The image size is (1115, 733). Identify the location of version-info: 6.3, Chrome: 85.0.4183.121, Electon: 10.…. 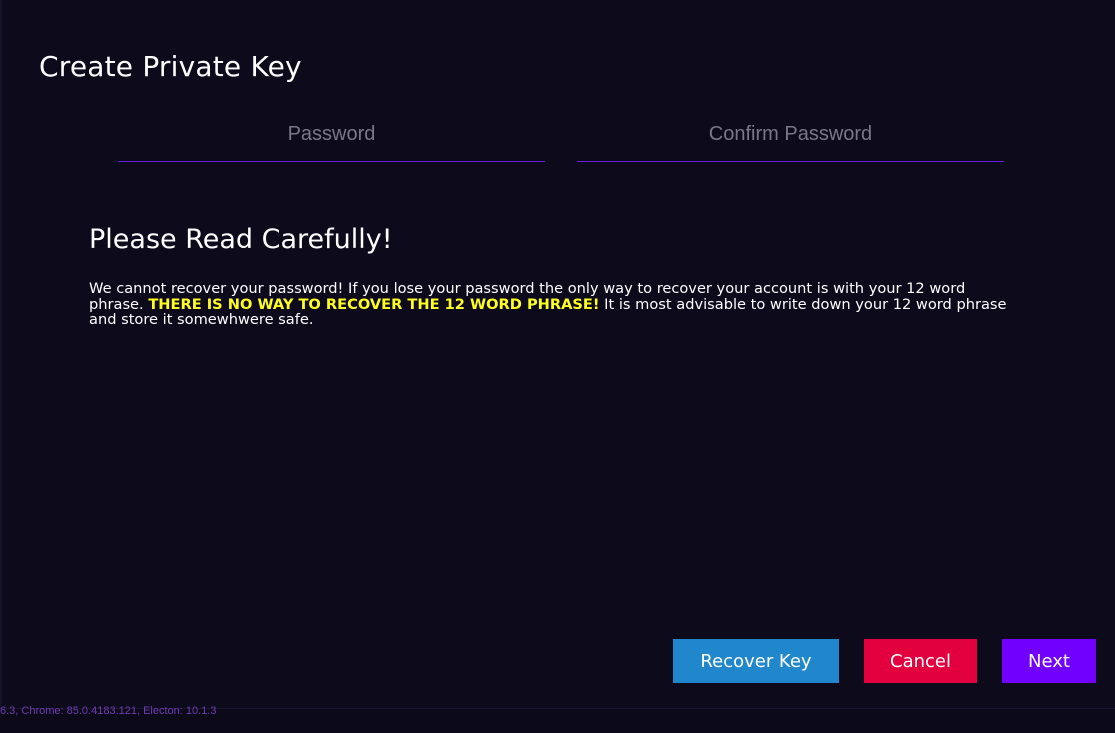
(108, 711).